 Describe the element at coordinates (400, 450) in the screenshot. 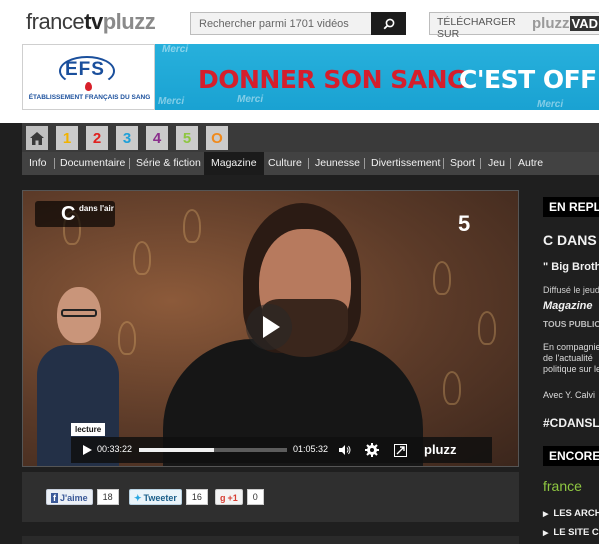

I see `fullscreen-icon` at that location.